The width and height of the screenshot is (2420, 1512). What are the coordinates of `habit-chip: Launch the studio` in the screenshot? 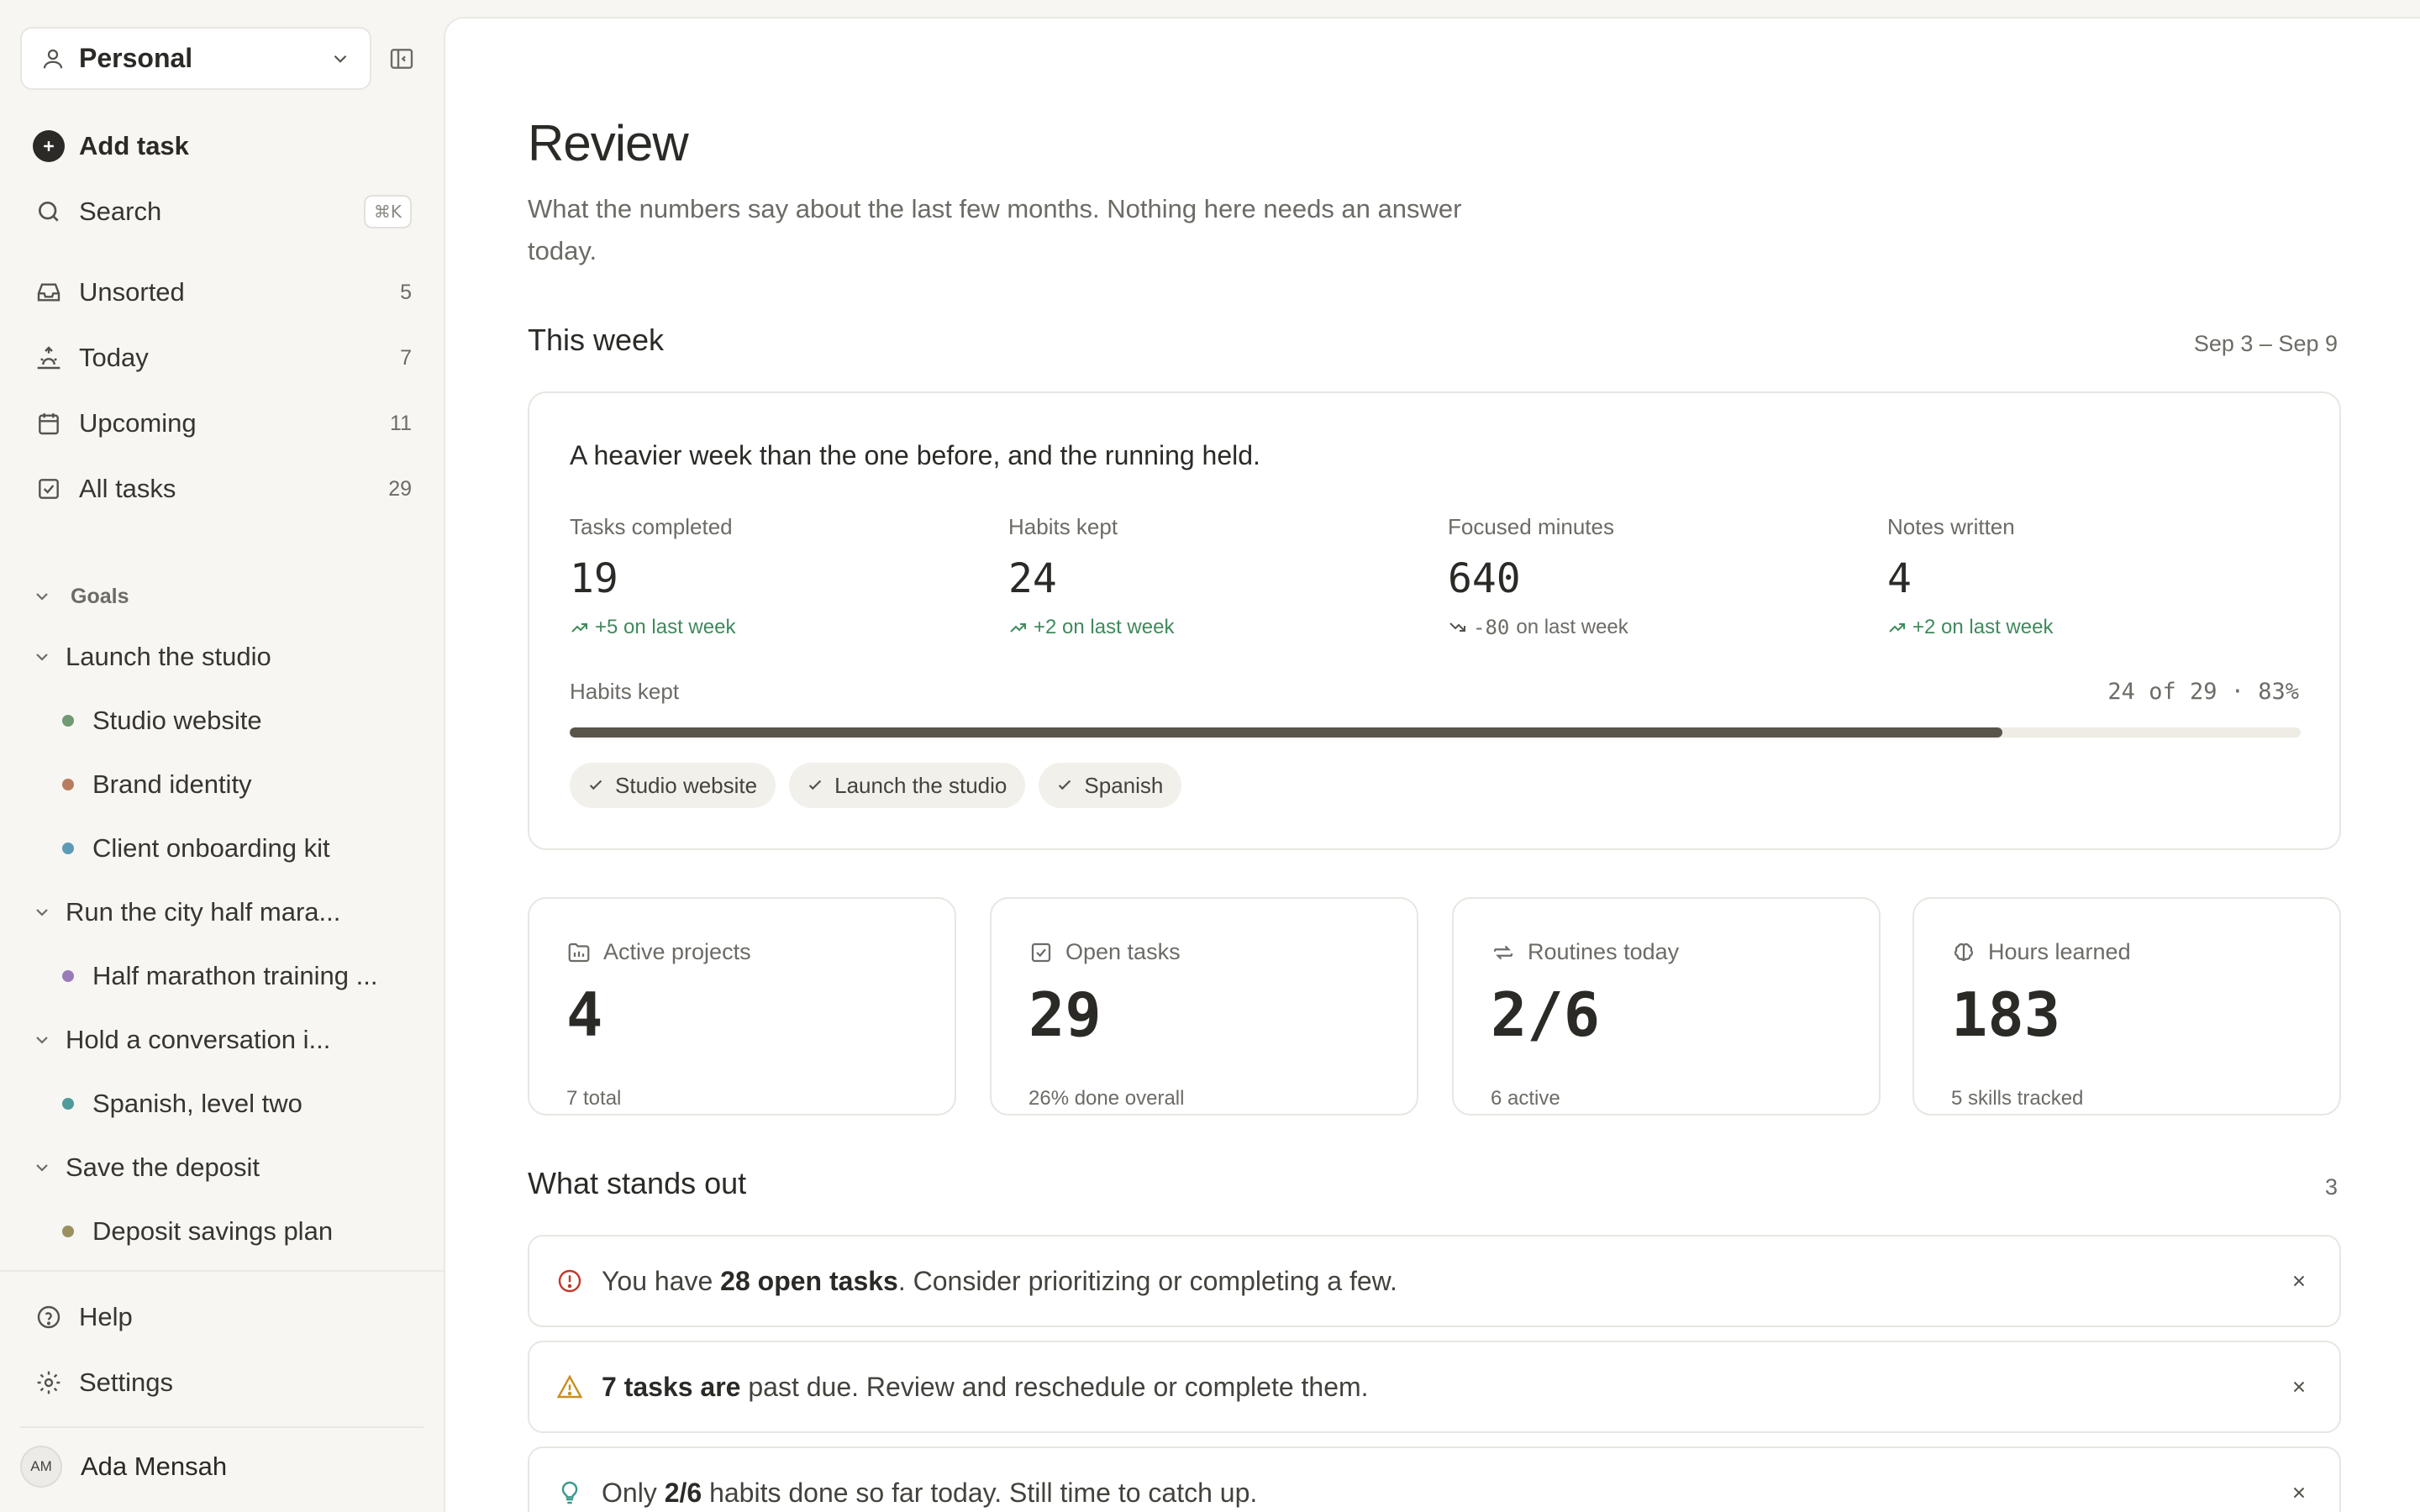 It's located at (907, 785).